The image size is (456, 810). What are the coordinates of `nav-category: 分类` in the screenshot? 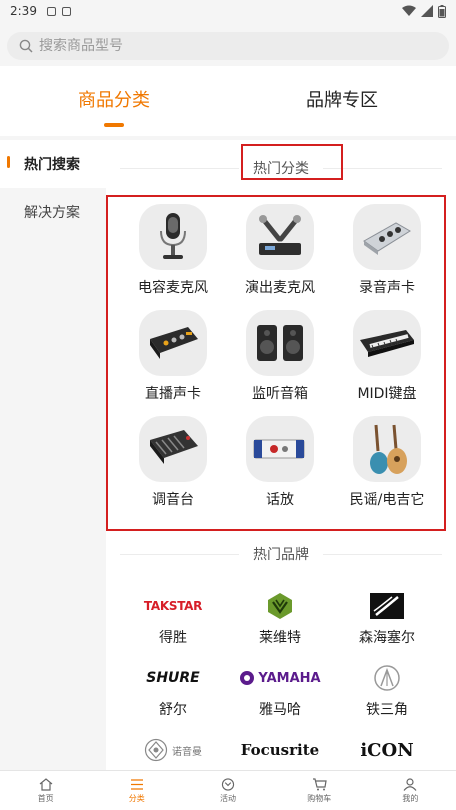 It's located at (136, 790).